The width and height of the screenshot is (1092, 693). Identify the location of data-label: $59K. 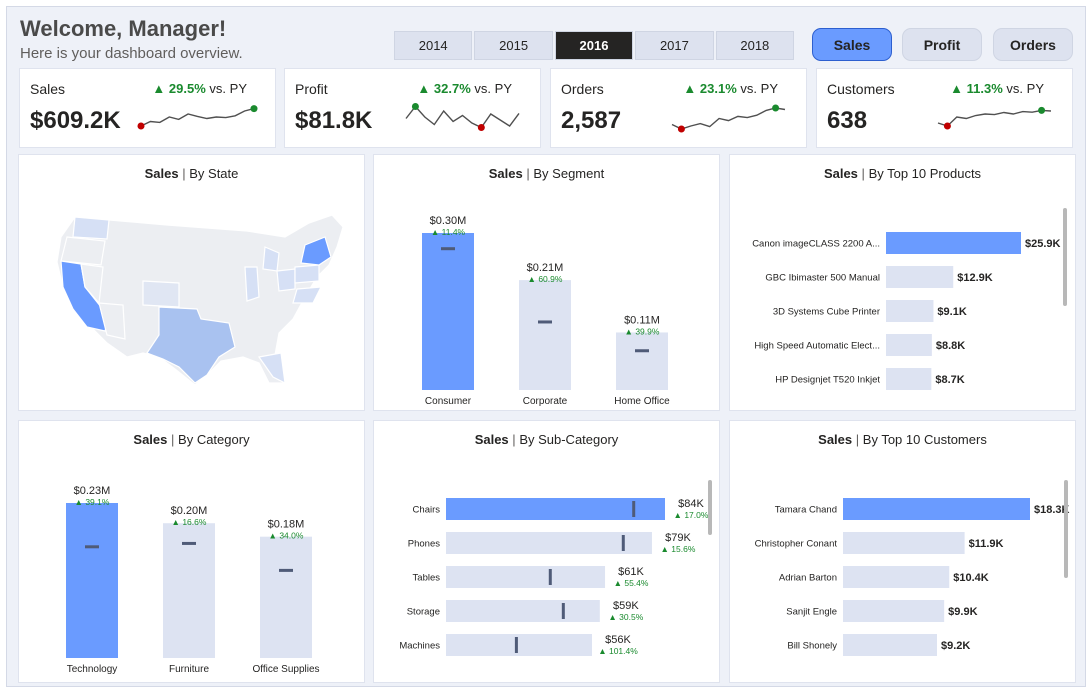
(626, 606).